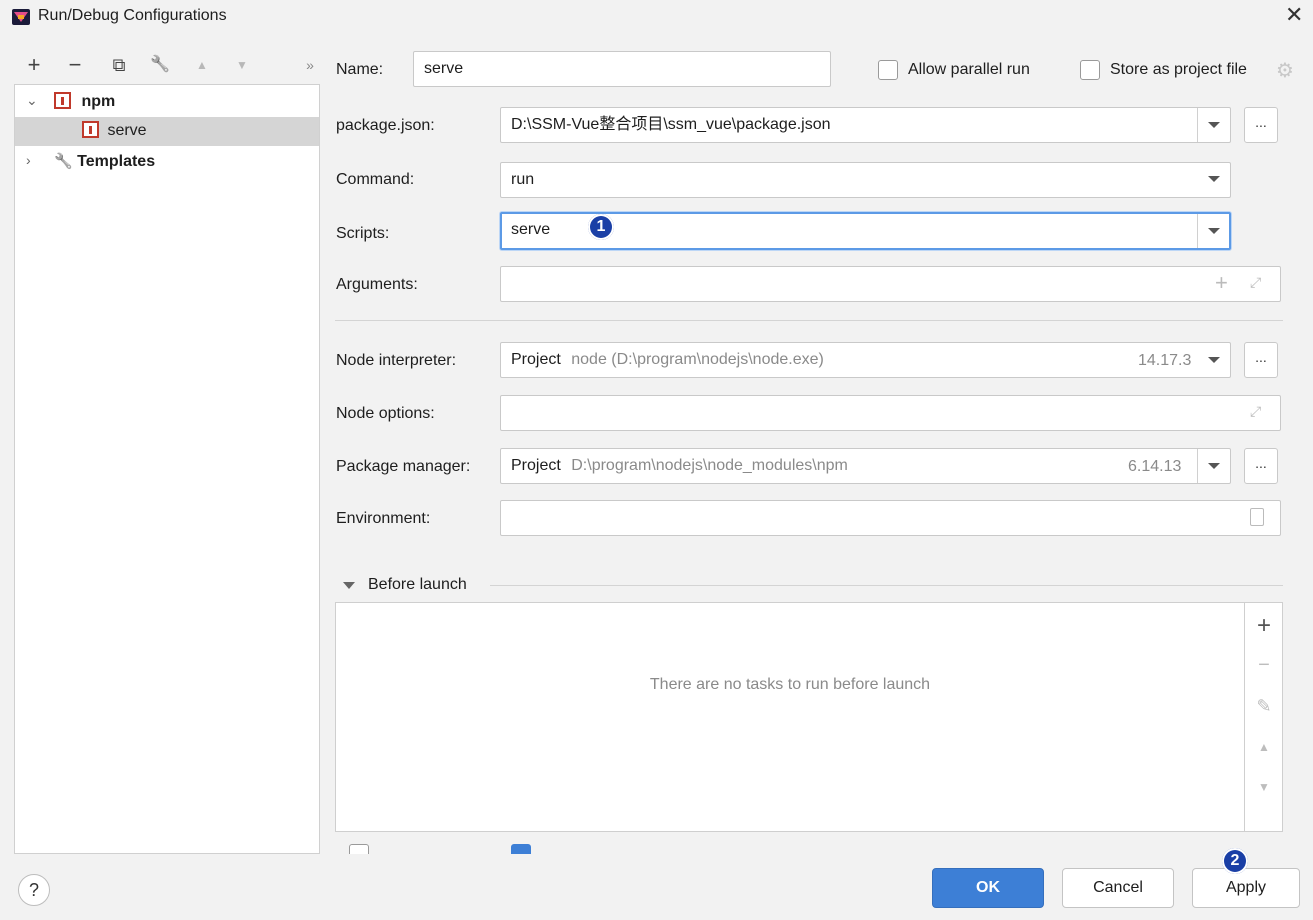  Describe the element at coordinates (349, 585) in the screenshot. I see `collapse-triangle-icon` at that location.